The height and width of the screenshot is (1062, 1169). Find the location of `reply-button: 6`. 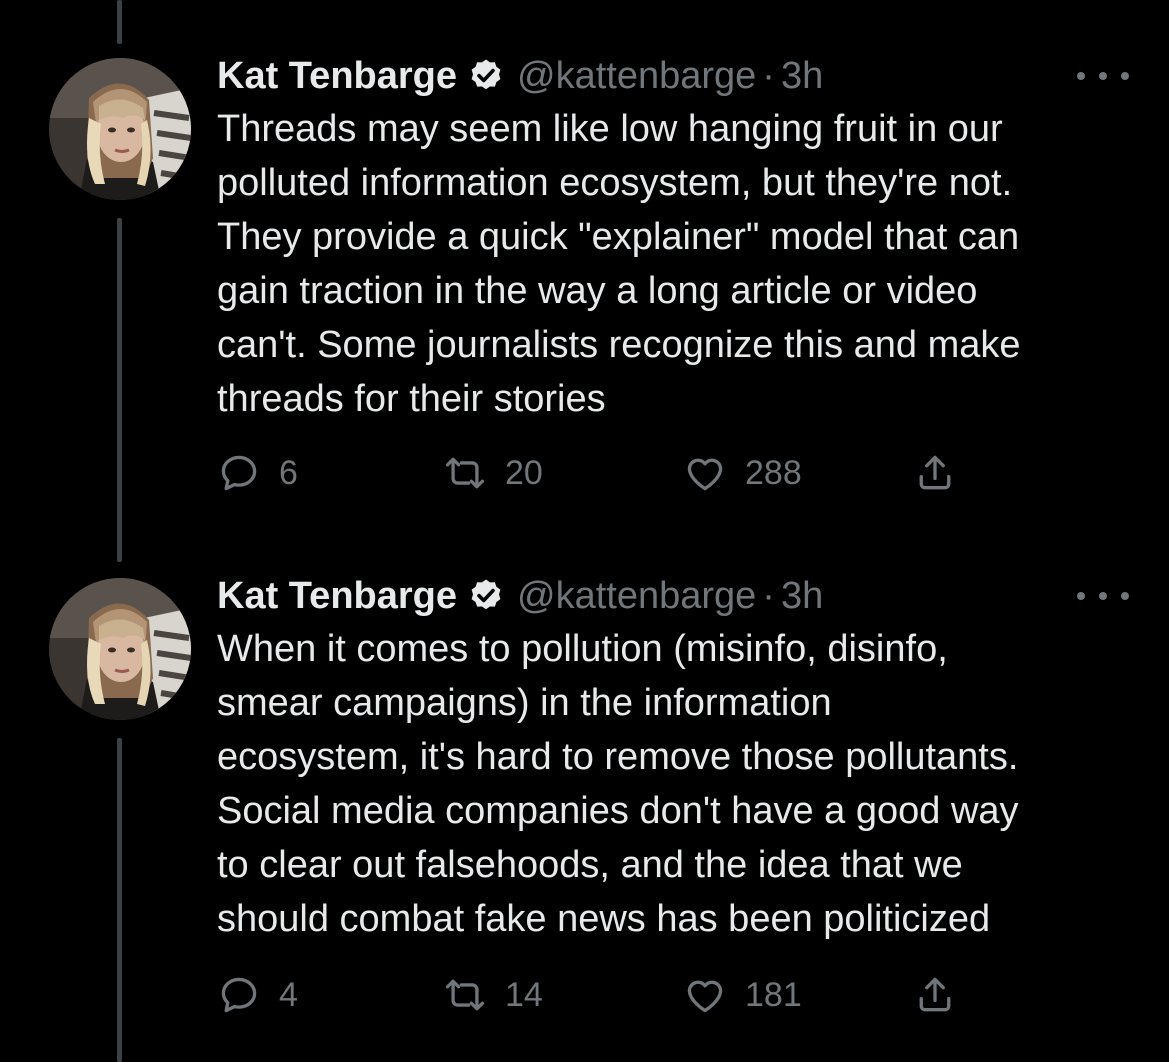

reply-button: 6 is located at coordinates (257, 473).